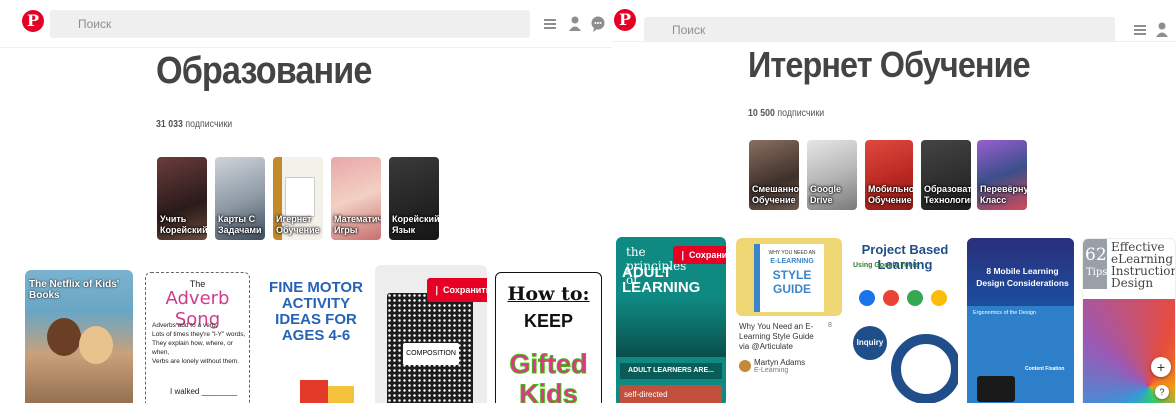 The width and height of the screenshot is (1176, 403). Describe the element at coordinates (240, 198) in the screenshot. I see `section-task-cards: Карты С Задачами` at that location.